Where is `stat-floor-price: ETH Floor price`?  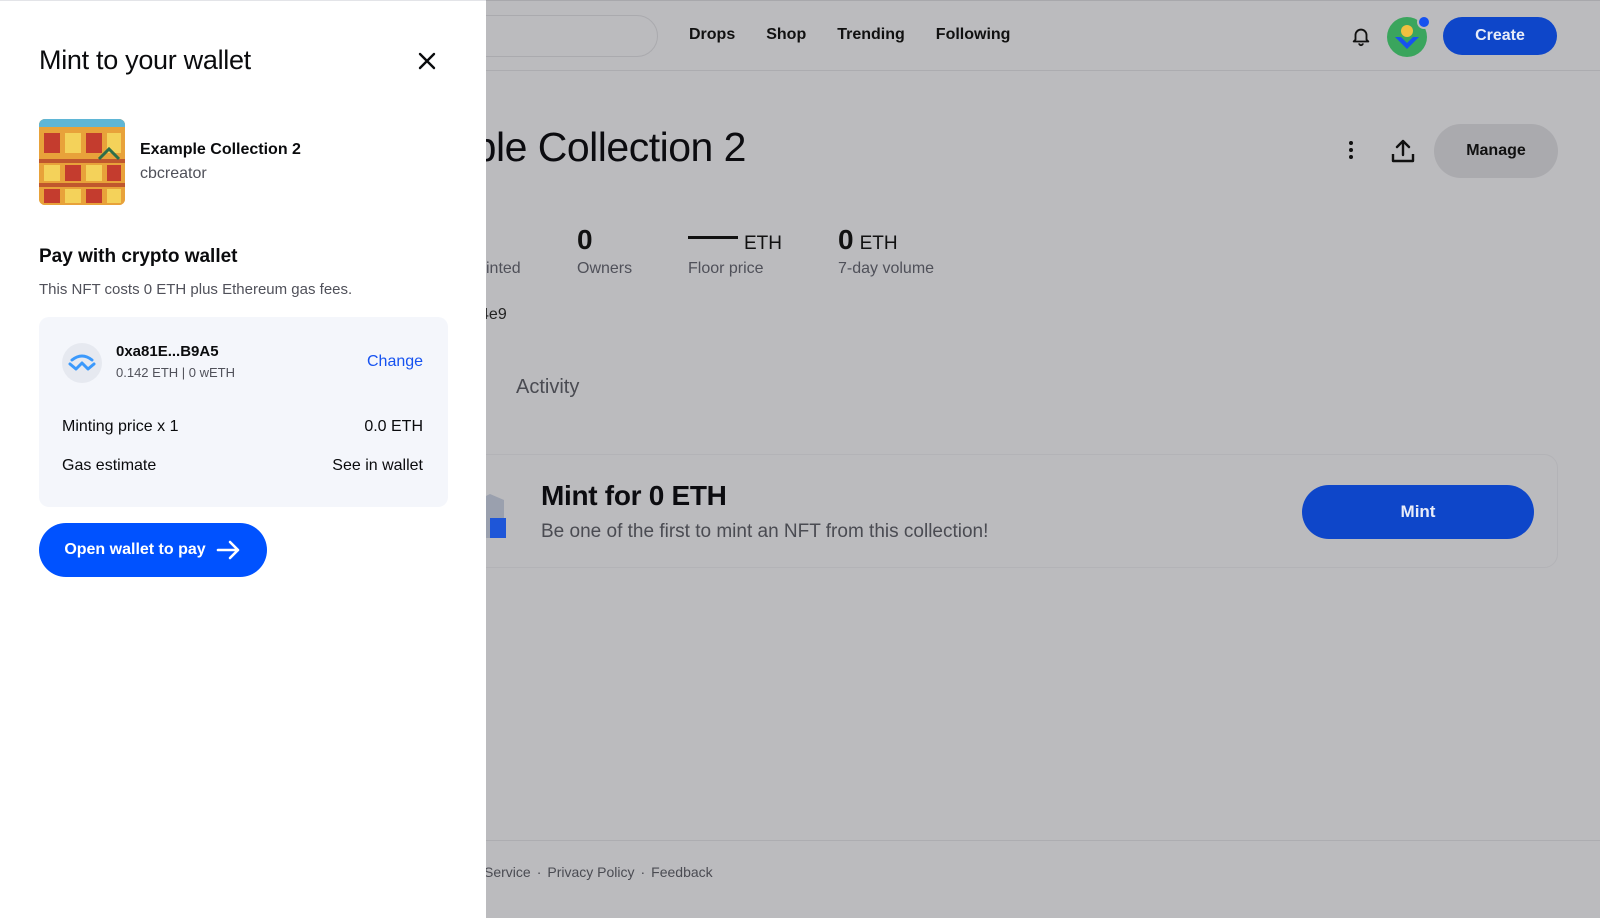 stat-floor-price: ETH Floor price is located at coordinates (735, 251).